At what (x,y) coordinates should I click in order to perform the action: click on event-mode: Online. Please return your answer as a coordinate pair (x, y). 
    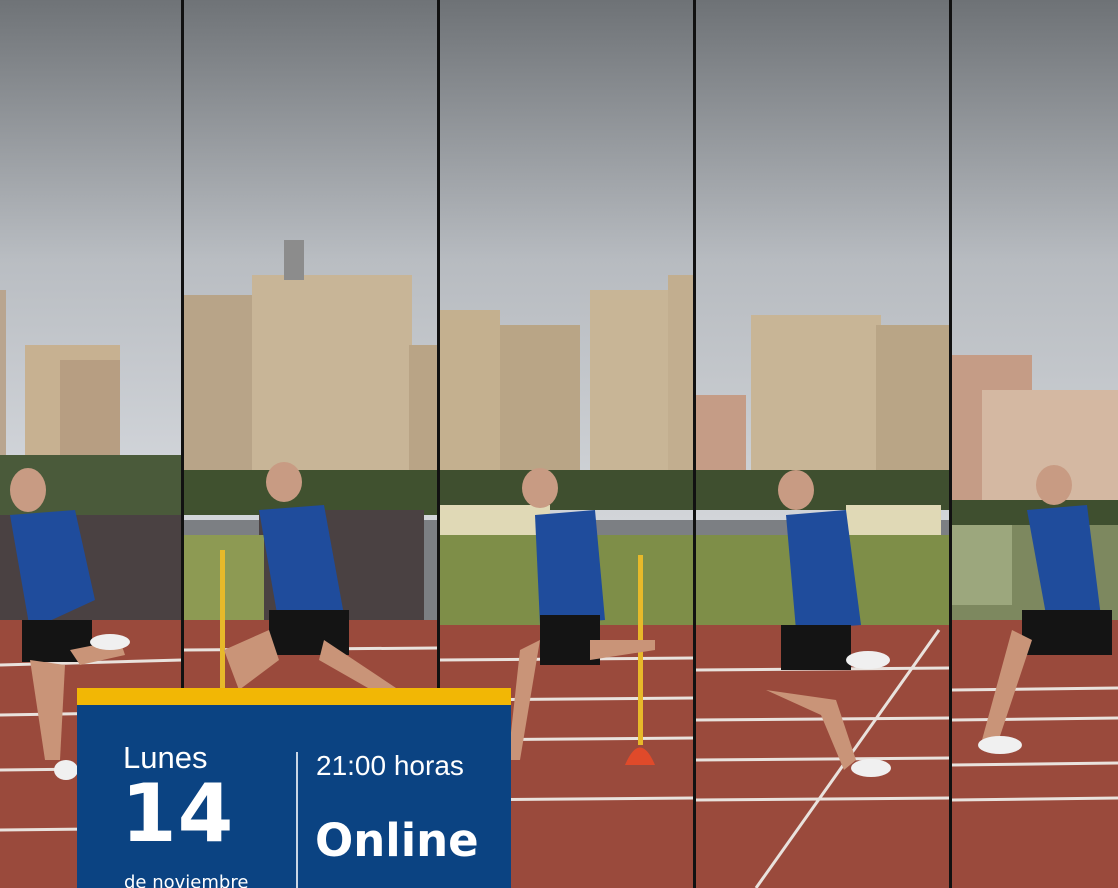
    Looking at the image, I should click on (397, 840).